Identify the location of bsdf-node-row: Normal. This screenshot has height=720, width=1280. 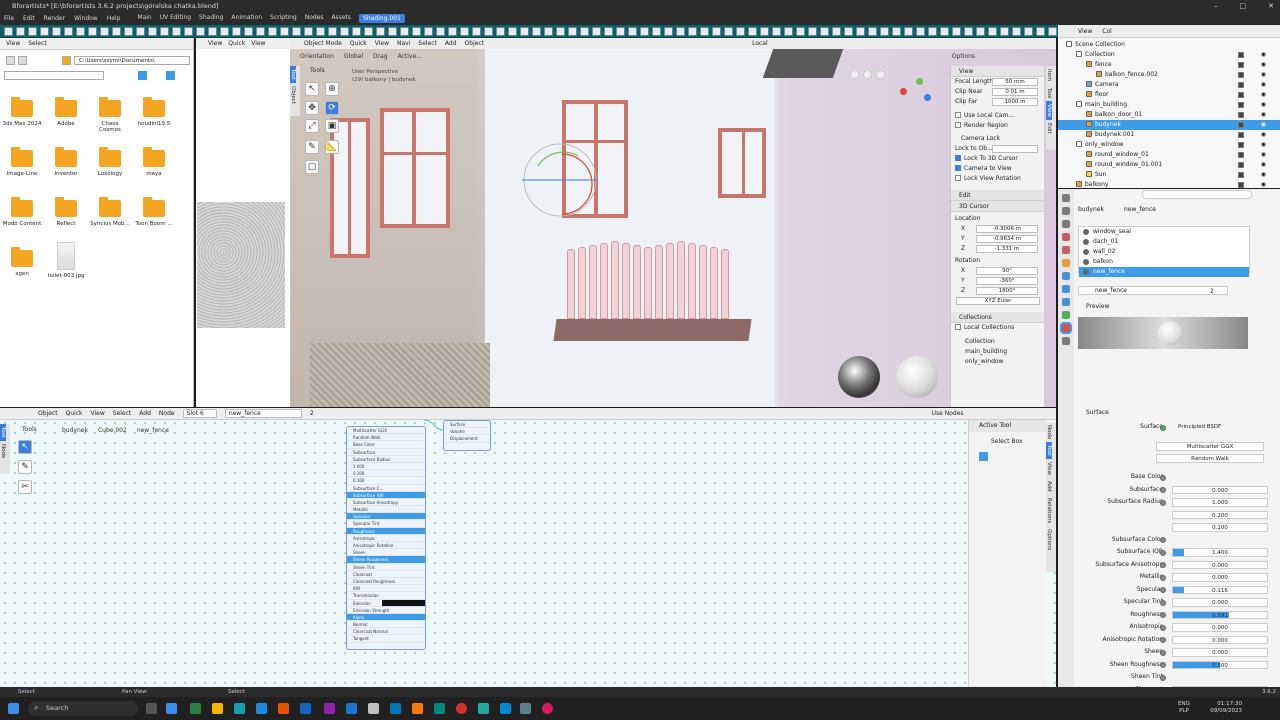
(386, 625).